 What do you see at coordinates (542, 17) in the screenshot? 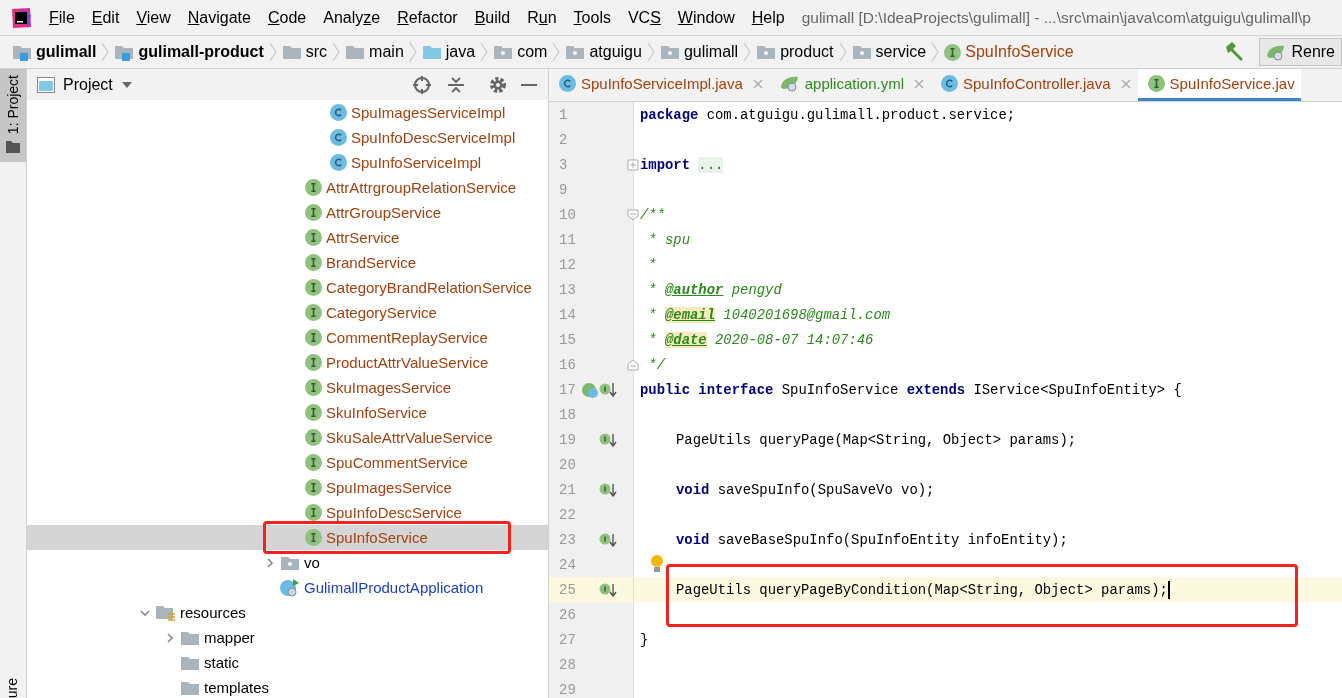
I see `menu-item: Run` at bounding box center [542, 17].